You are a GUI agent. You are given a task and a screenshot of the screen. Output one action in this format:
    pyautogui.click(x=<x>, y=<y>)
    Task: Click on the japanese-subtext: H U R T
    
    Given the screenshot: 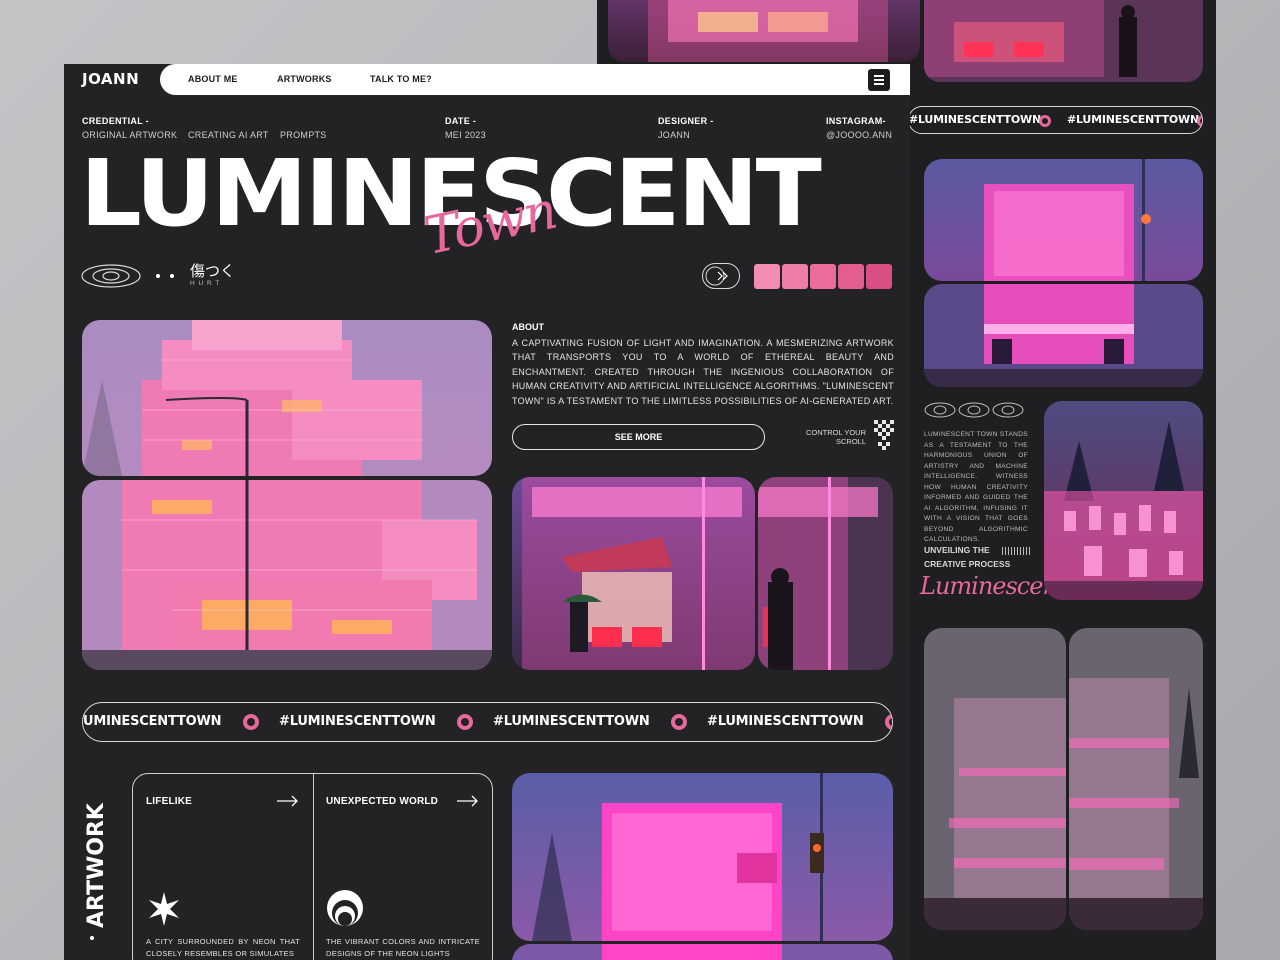 What is the action you would take?
    pyautogui.click(x=205, y=283)
    